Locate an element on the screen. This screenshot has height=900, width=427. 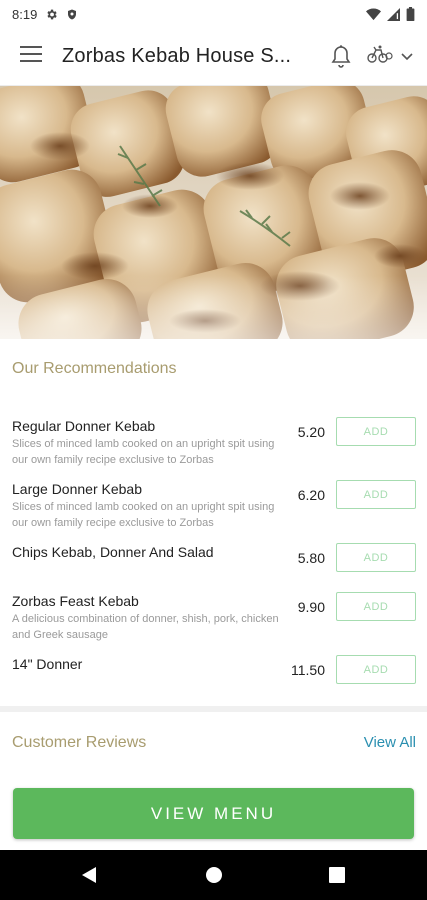
item-price: 9.90 is located at coordinates (311, 607).